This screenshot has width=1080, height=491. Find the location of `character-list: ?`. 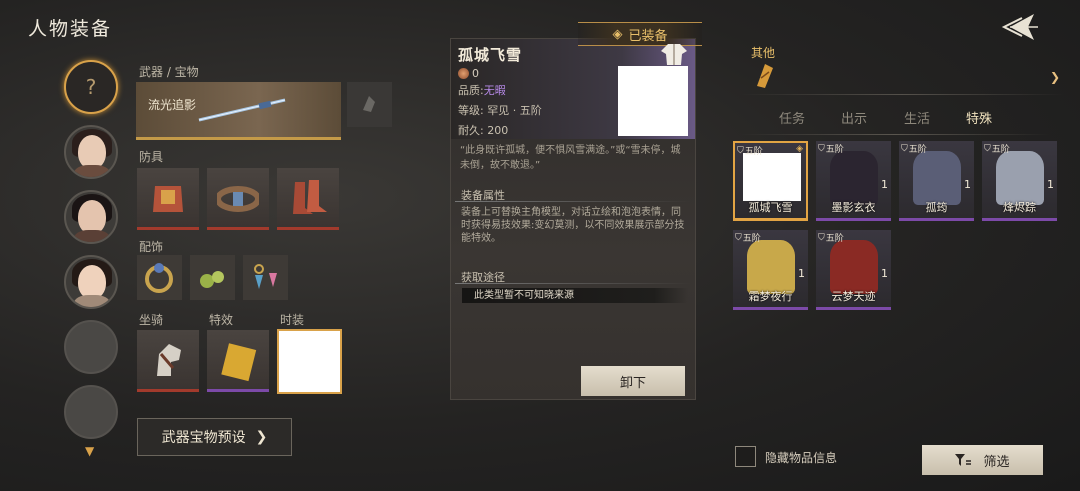

character-list: ? is located at coordinates (93, 255).